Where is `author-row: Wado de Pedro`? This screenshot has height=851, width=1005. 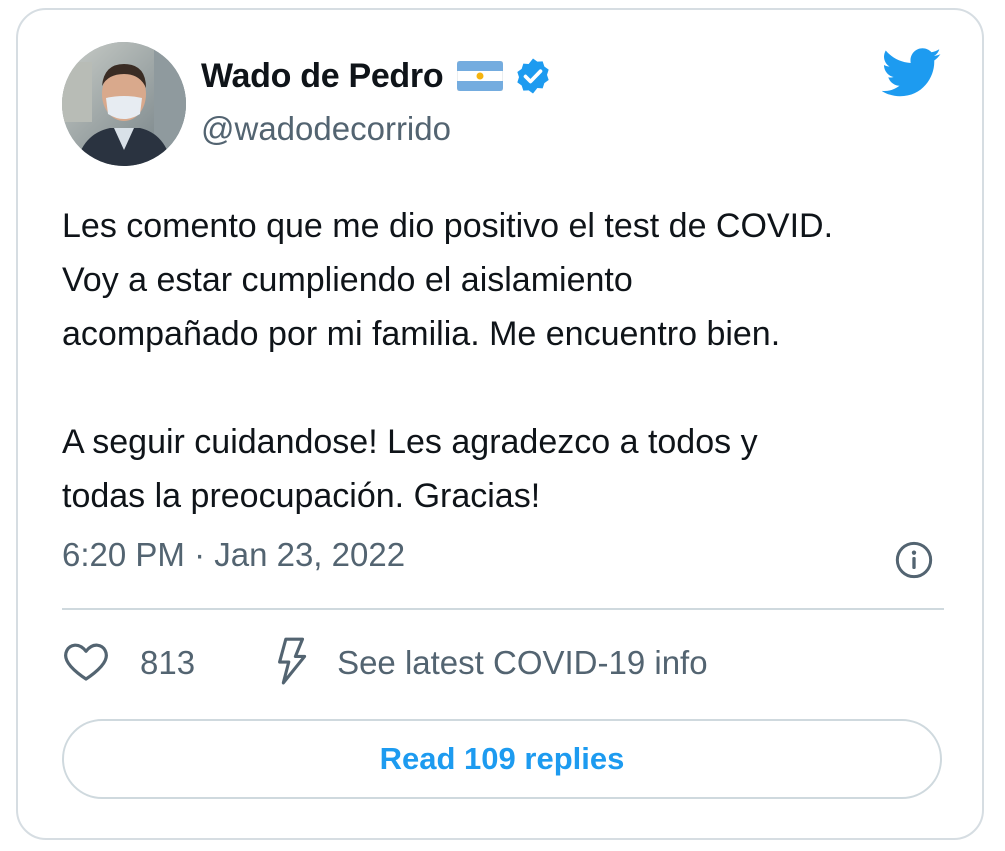 author-row: Wado de Pedro is located at coordinates (377, 76).